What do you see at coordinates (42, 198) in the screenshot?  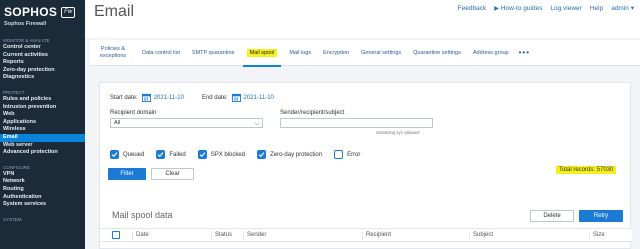 I see `sidebar-item-authentication: Authentication` at bounding box center [42, 198].